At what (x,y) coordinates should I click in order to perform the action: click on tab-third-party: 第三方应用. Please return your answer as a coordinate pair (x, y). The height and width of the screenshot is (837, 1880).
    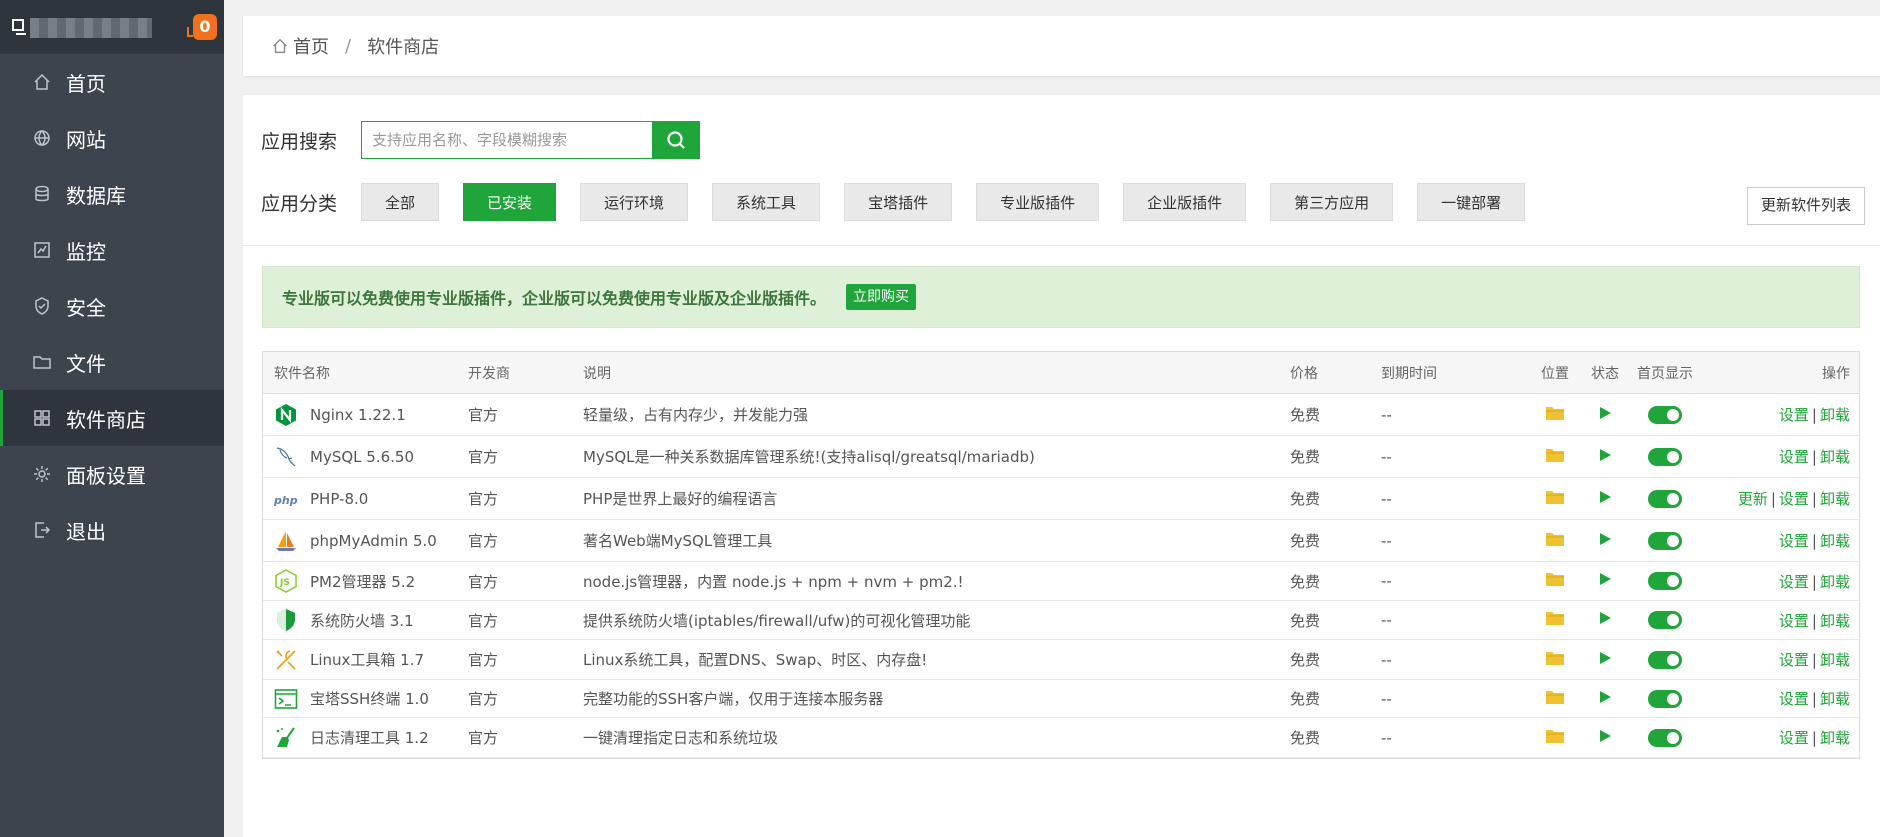
    Looking at the image, I should click on (1332, 202).